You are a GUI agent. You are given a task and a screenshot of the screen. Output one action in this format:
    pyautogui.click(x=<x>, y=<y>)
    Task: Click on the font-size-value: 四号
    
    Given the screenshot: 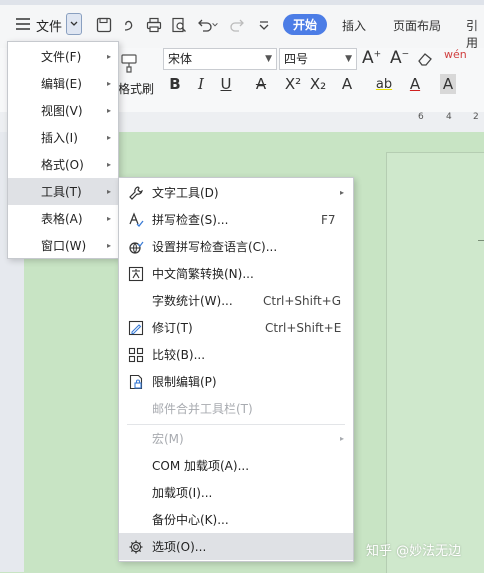 What is the action you would take?
    pyautogui.click(x=296, y=59)
    